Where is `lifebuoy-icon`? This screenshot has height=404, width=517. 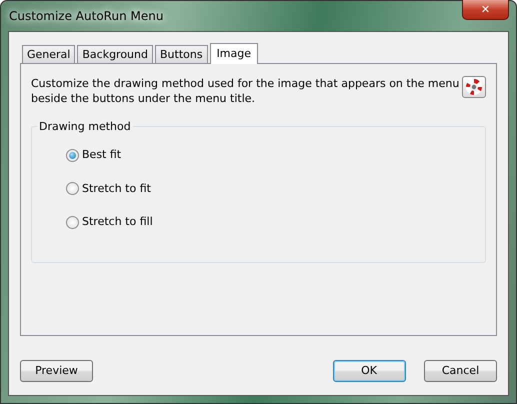 lifebuoy-icon is located at coordinates (474, 87).